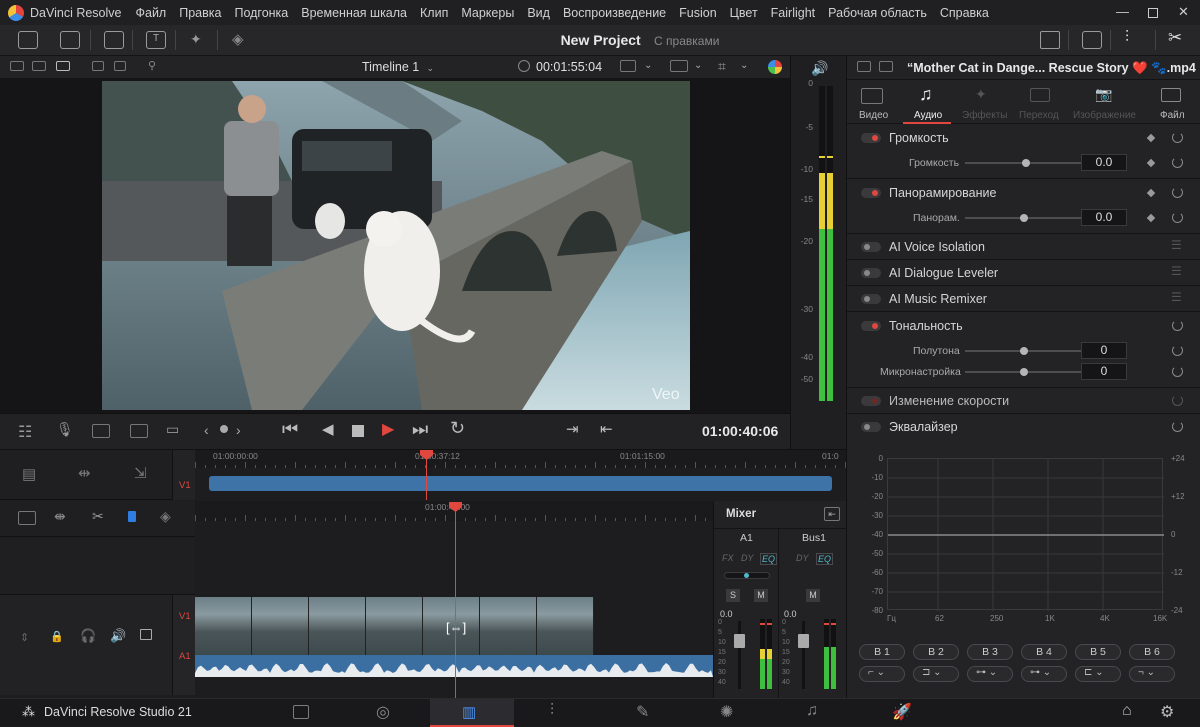  Describe the element at coordinates (871, 299) in the screenshot. I see `ai-music-toggle` at that location.